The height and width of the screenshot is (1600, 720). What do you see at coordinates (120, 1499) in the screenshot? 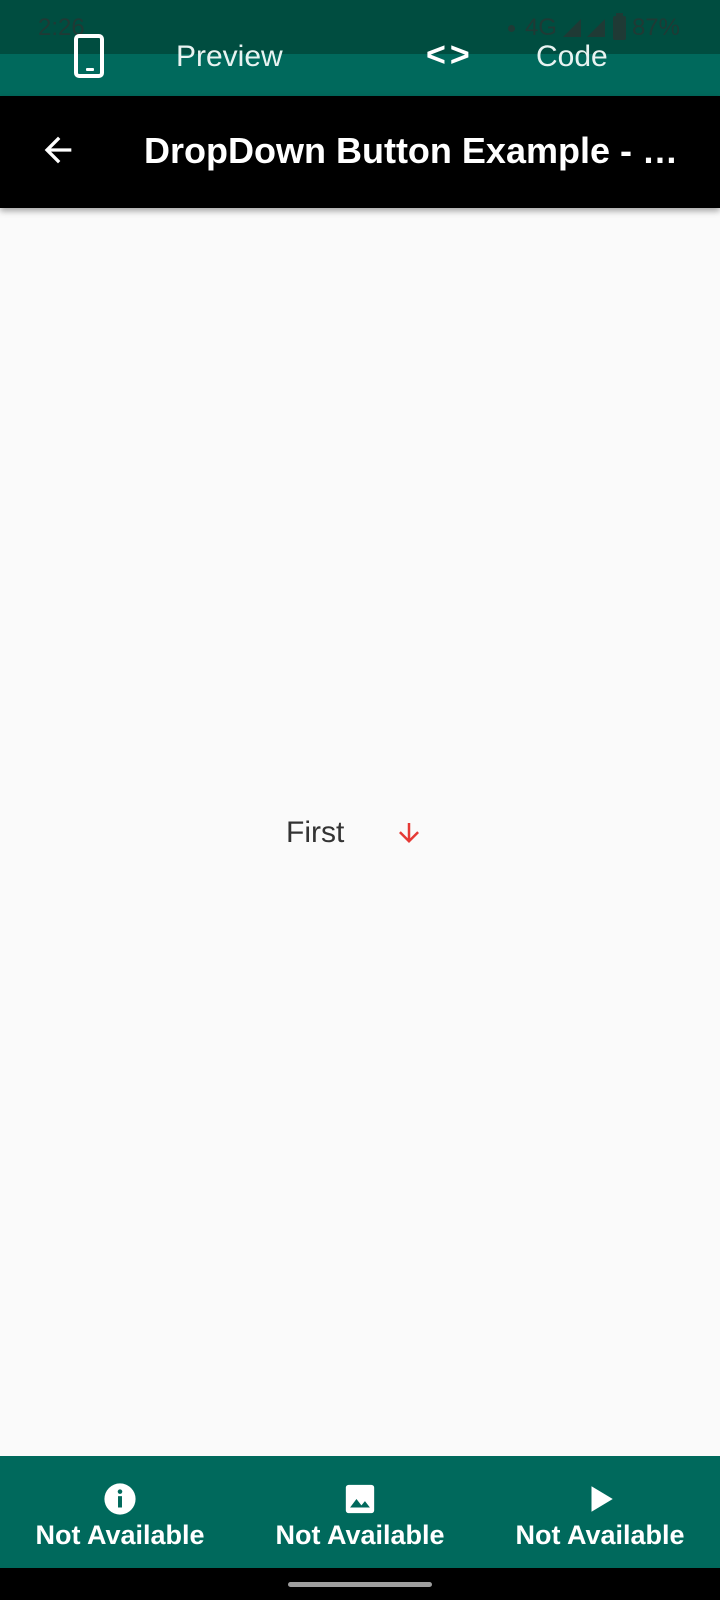
I see `info-icon` at bounding box center [120, 1499].